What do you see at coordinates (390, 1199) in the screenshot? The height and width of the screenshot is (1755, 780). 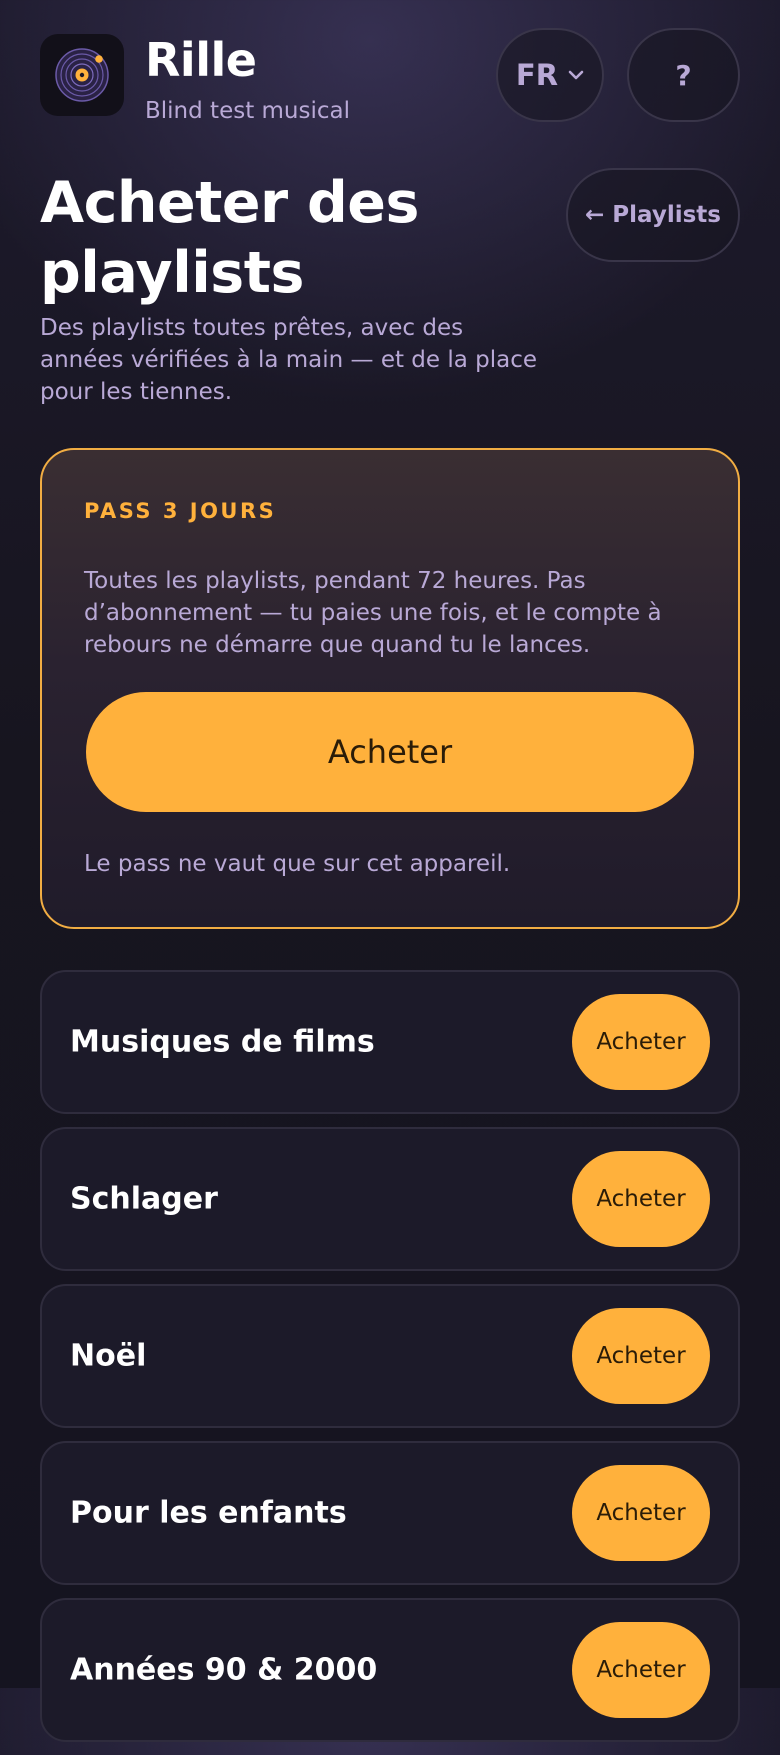 I see `playlist-row: Schlager Acheter` at bounding box center [390, 1199].